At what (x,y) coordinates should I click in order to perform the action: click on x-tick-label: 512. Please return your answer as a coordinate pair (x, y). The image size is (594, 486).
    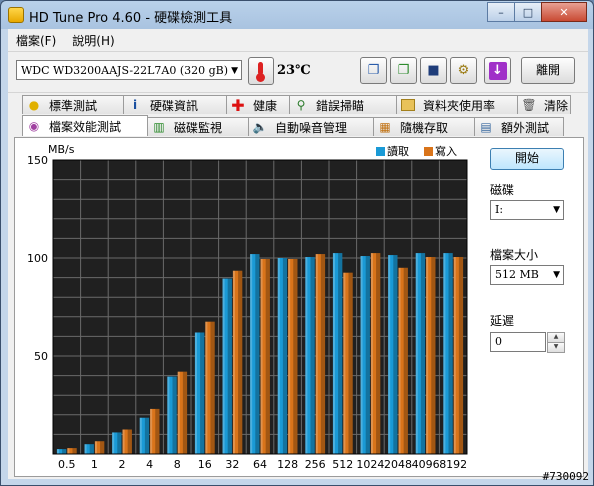
    Looking at the image, I should click on (342, 464).